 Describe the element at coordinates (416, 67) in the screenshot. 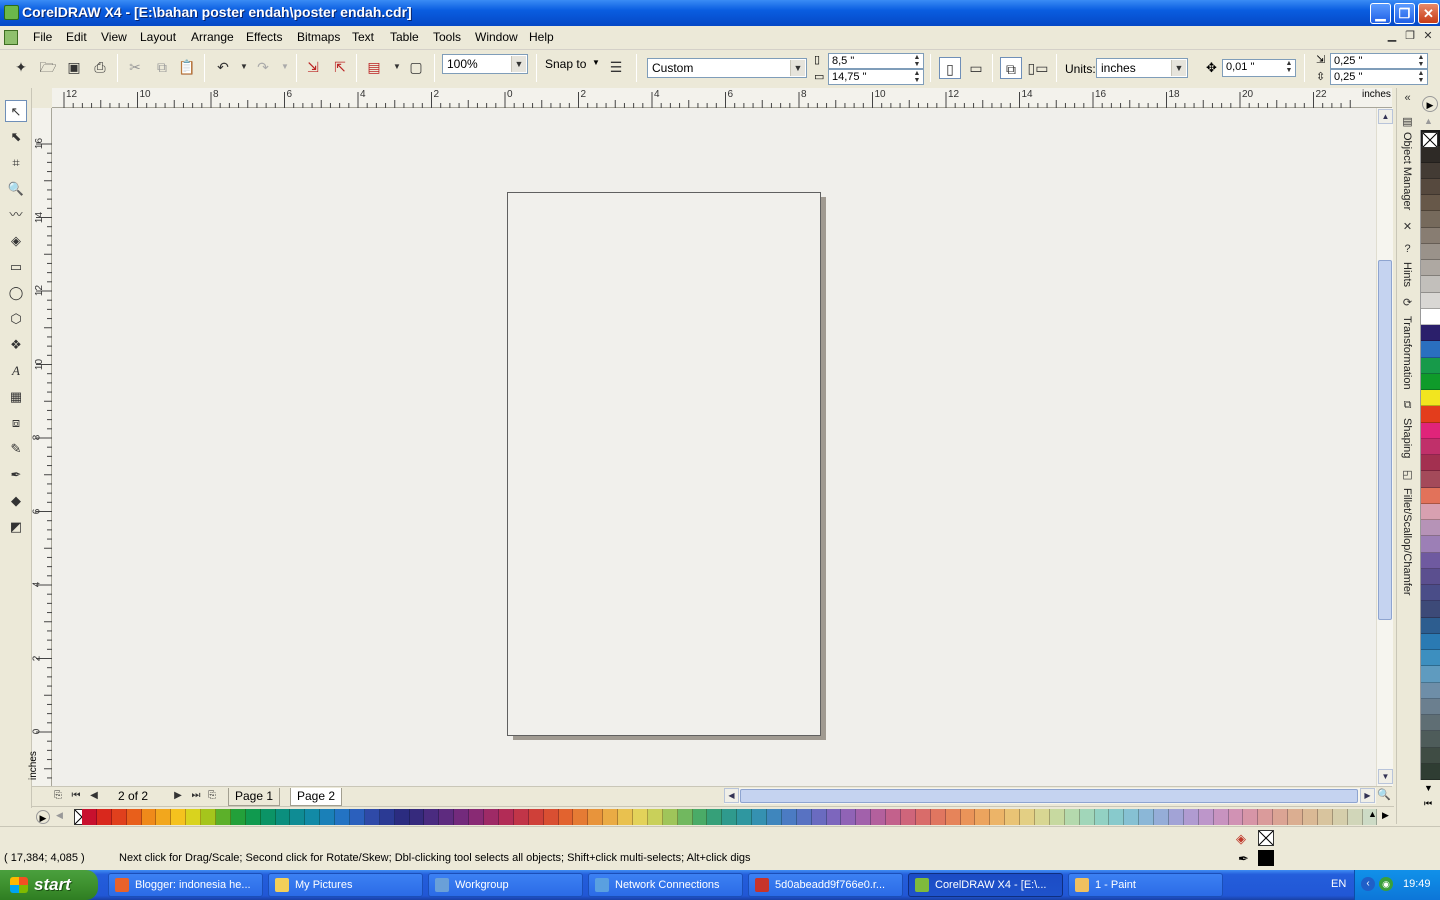

I see `welcome-screen-icon: ▢` at that location.